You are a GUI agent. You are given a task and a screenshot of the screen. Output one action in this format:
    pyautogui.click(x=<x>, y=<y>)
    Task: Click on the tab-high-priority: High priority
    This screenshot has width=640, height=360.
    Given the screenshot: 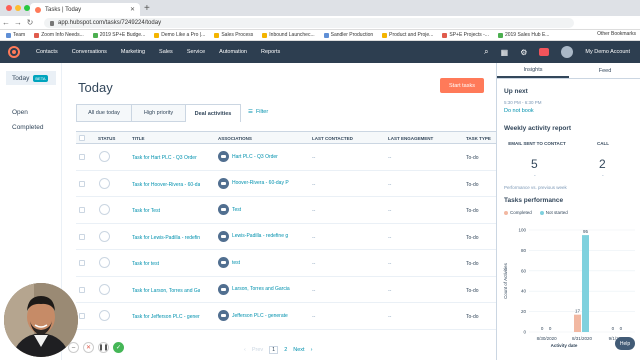 What is the action you would take?
    pyautogui.click(x=158, y=113)
    